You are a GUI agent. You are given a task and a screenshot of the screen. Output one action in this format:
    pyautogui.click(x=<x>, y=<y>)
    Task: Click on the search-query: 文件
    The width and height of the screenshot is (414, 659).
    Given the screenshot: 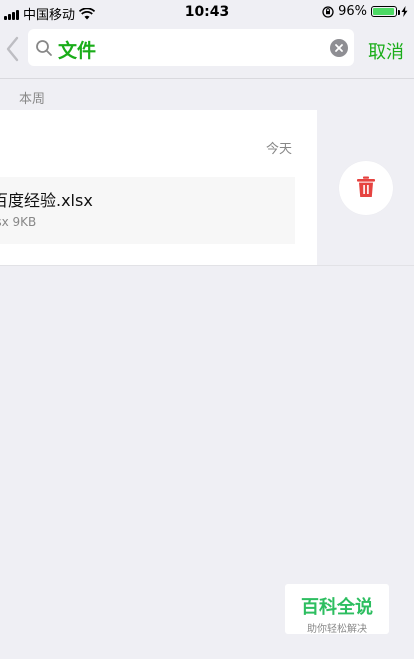 What is the action you would take?
    pyautogui.click(x=77, y=49)
    